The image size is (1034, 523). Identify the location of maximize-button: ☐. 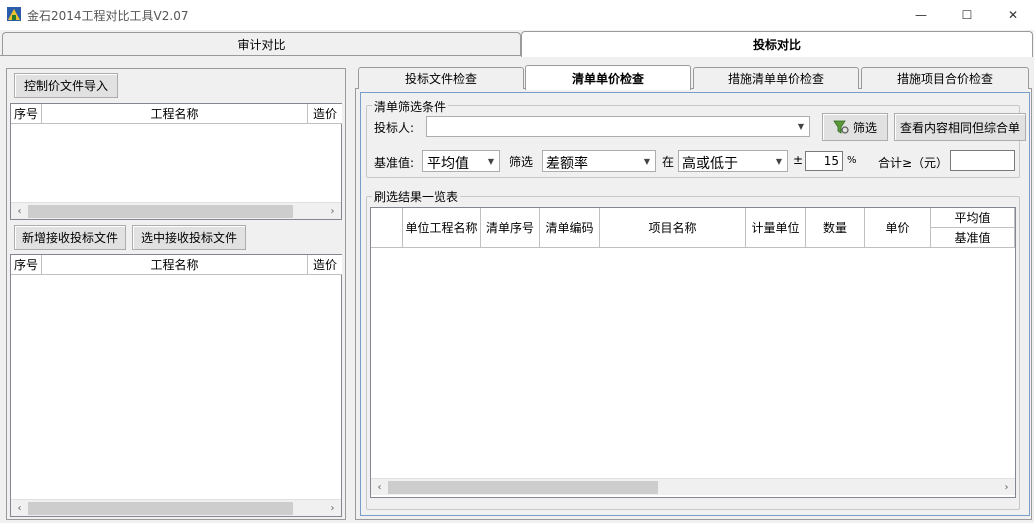
(967, 15).